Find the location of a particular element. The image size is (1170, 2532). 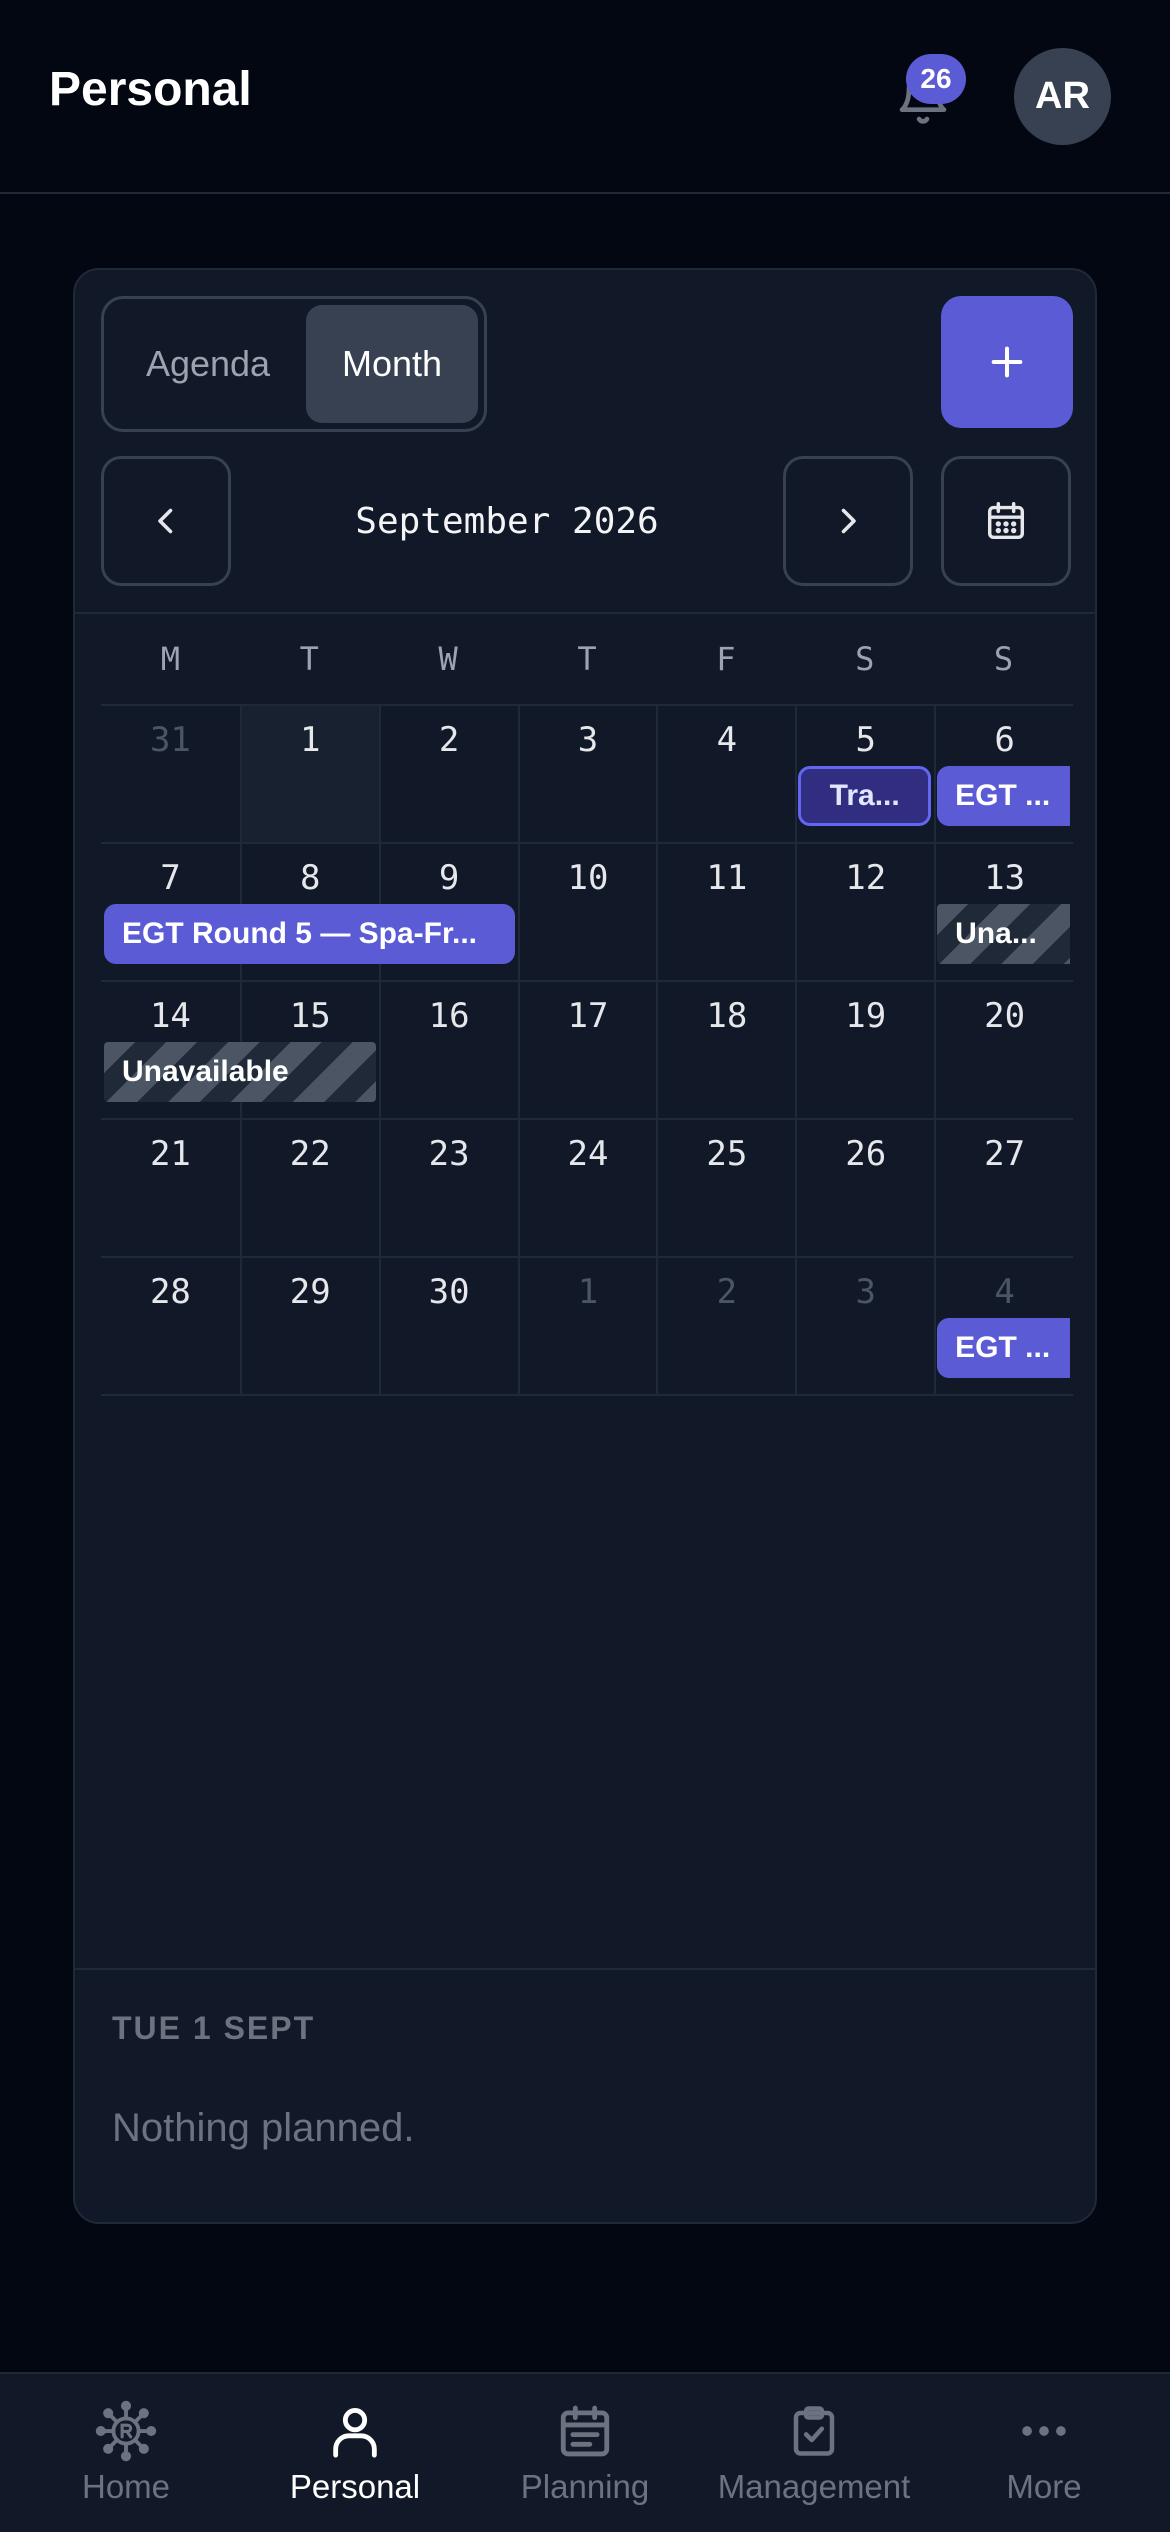

day-cell: 21 is located at coordinates (170, 1187).